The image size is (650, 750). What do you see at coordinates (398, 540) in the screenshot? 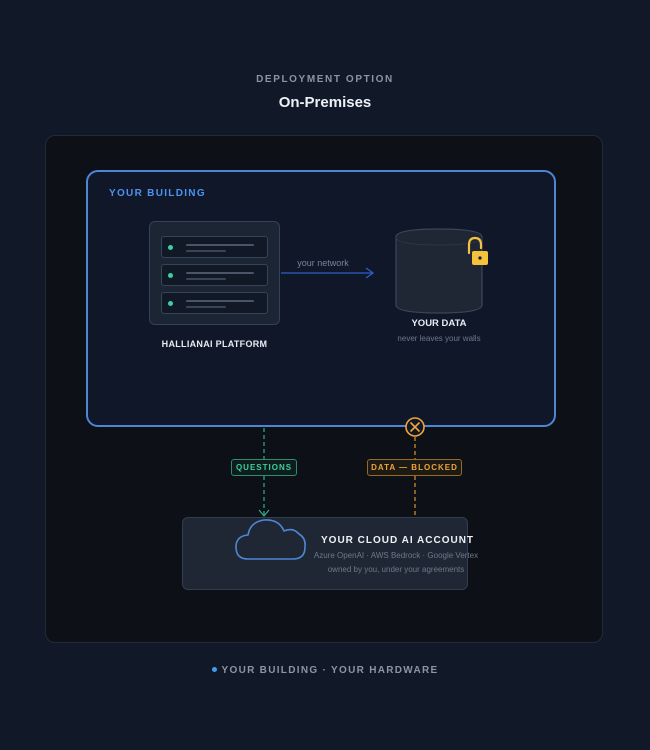
I see `cloud-account-title: YOUR CLOUD AI ACCOUNT` at bounding box center [398, 540].